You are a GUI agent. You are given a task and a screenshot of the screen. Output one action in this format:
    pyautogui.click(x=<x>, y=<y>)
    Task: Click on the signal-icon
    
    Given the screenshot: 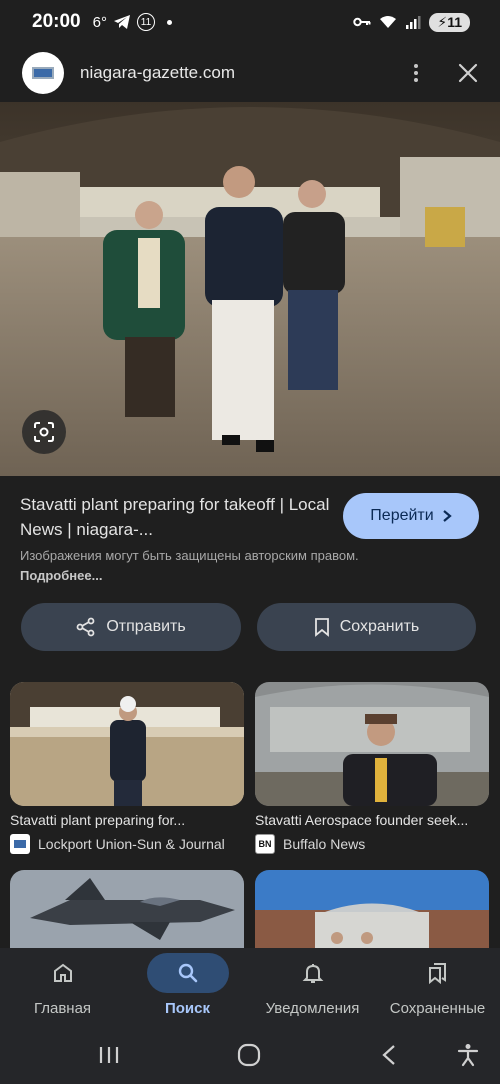 What is the action you would take?
    pyautogui.click(x=413, y=22)
    